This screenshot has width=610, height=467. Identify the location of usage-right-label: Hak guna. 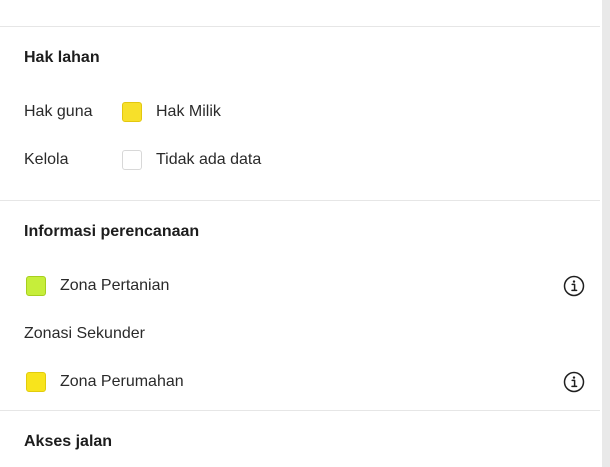
(58, 111).